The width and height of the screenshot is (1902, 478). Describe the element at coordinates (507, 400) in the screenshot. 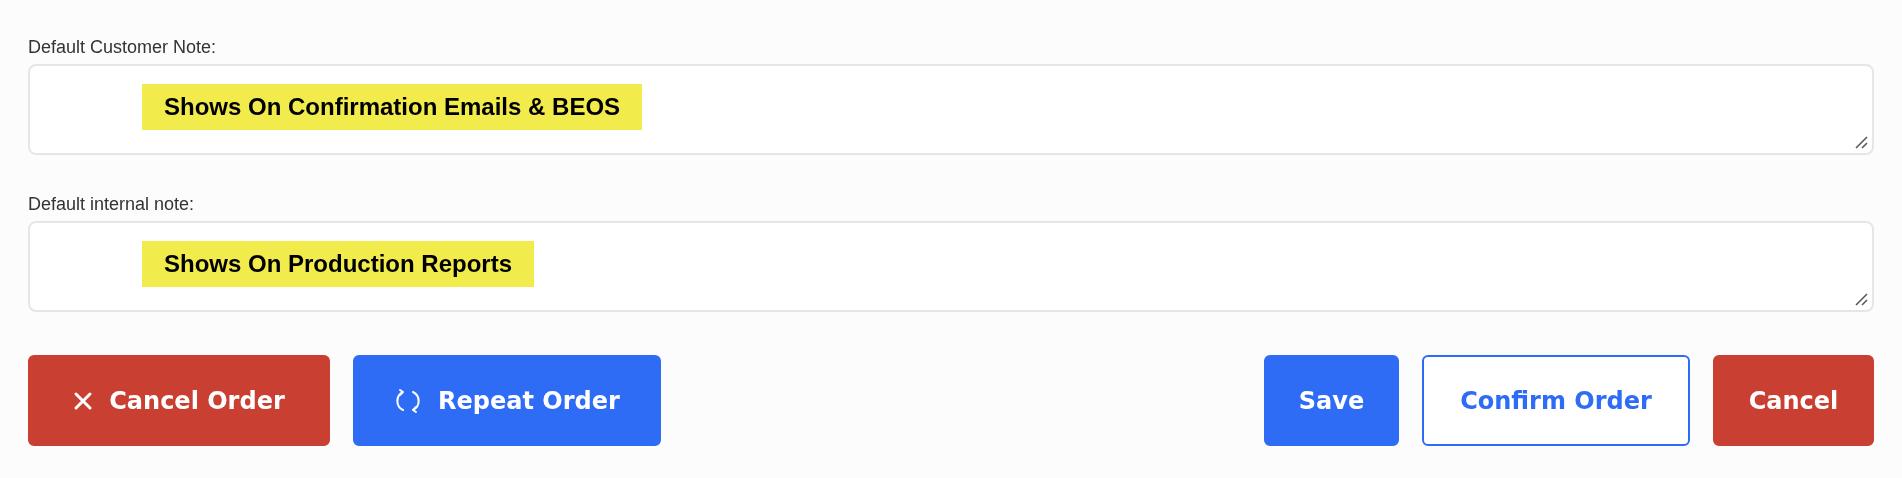

I see `action-button: Repeat Order` at that location.